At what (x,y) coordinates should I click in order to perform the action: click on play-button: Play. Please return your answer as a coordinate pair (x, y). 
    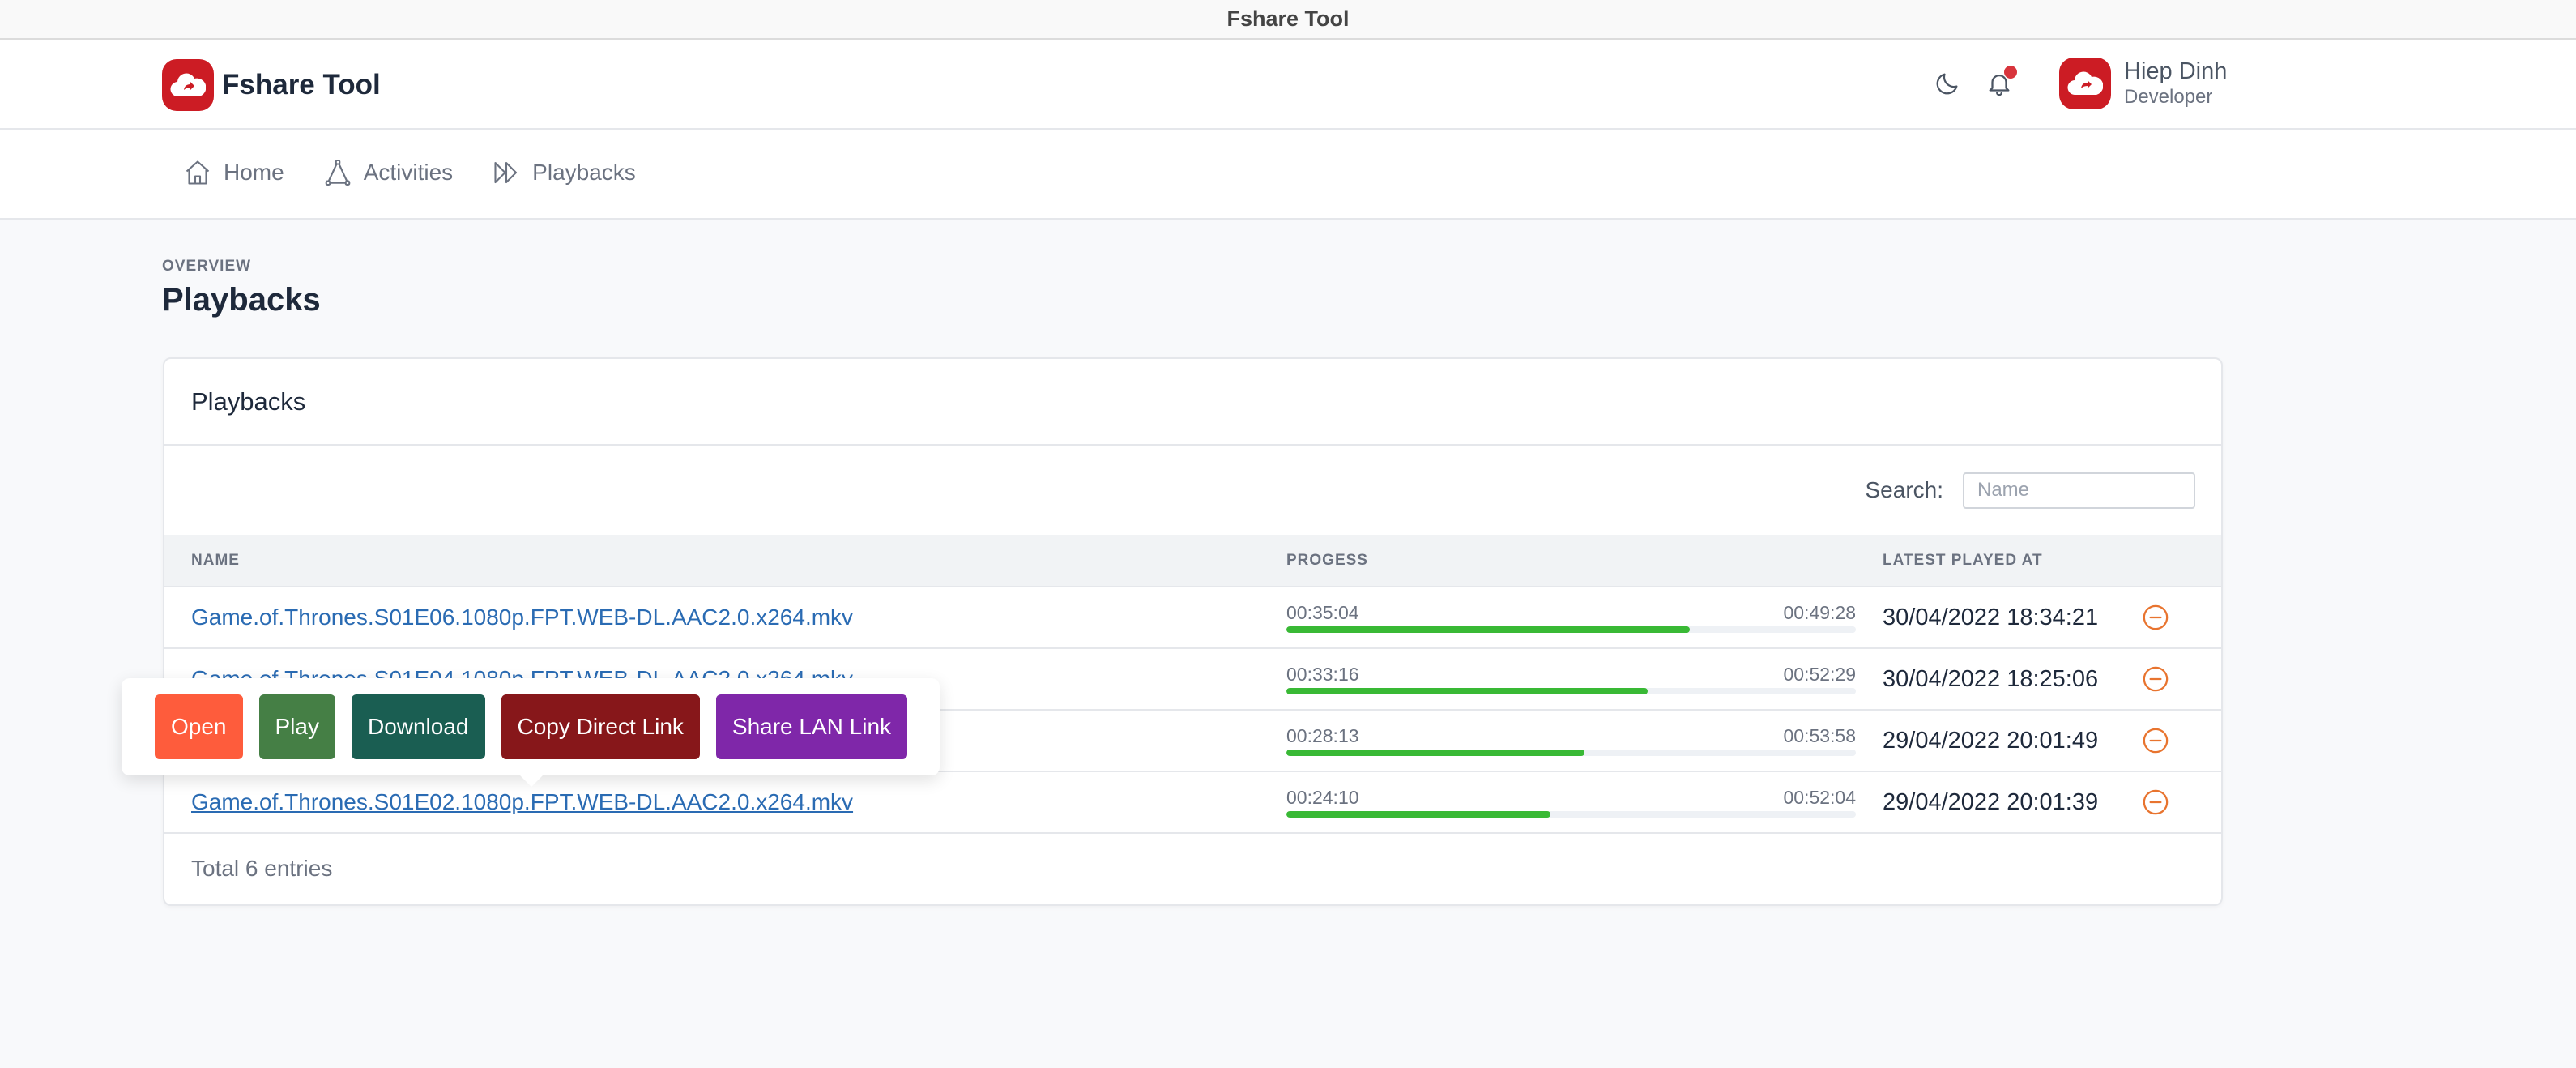
    Looking at the image, I should click on (296, 726).